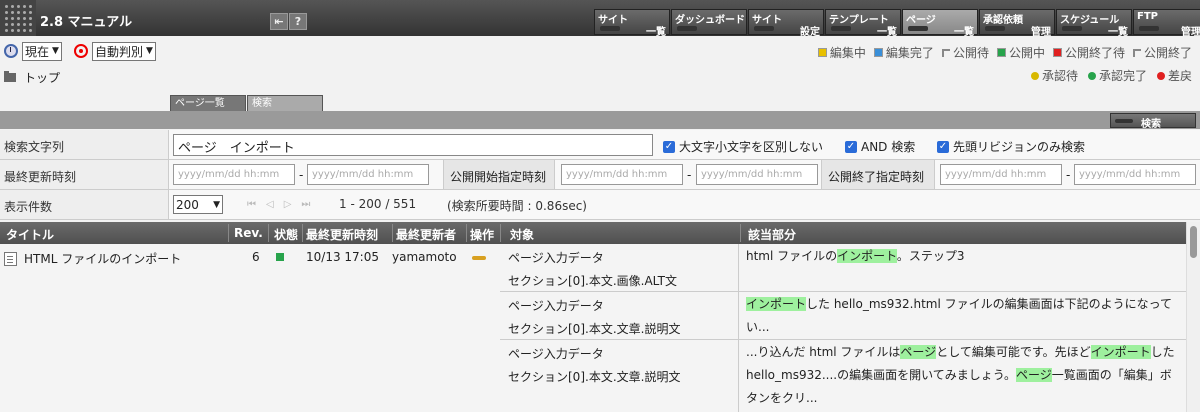  Describe the element at coordinates (270, 204) in the screenshot. I see `prev-page-icon: ◁` at that location.